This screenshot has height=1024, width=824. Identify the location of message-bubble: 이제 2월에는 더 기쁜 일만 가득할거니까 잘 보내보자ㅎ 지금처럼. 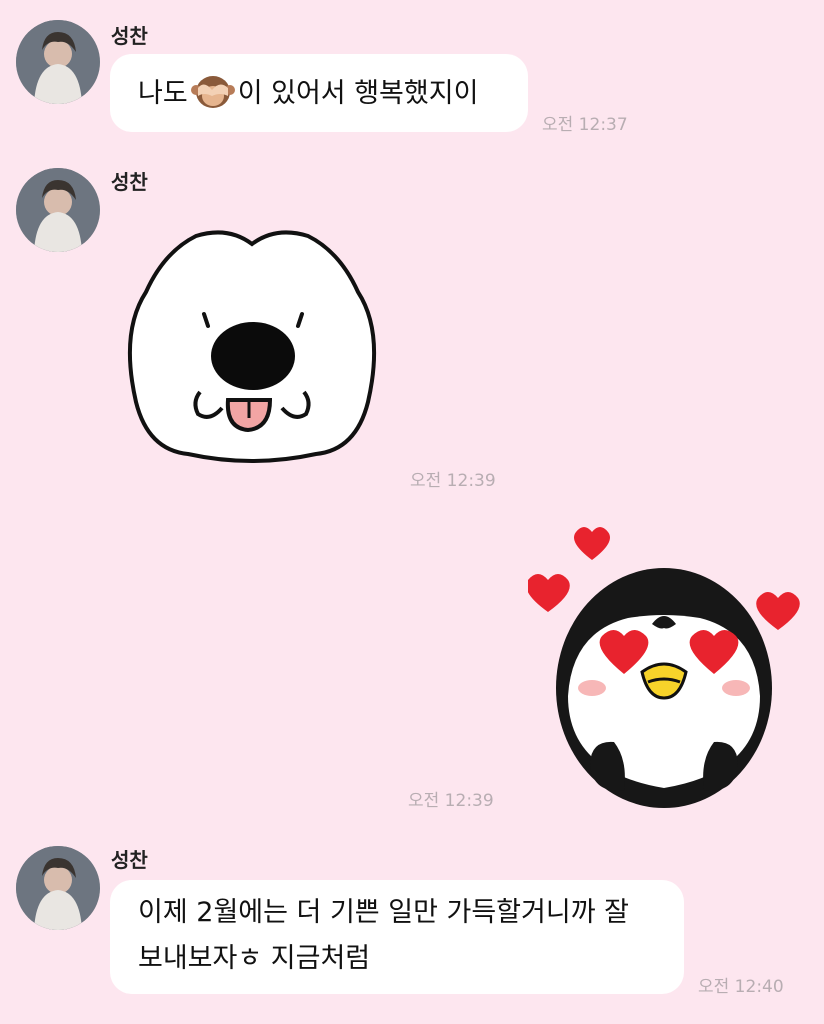
(397, 937).